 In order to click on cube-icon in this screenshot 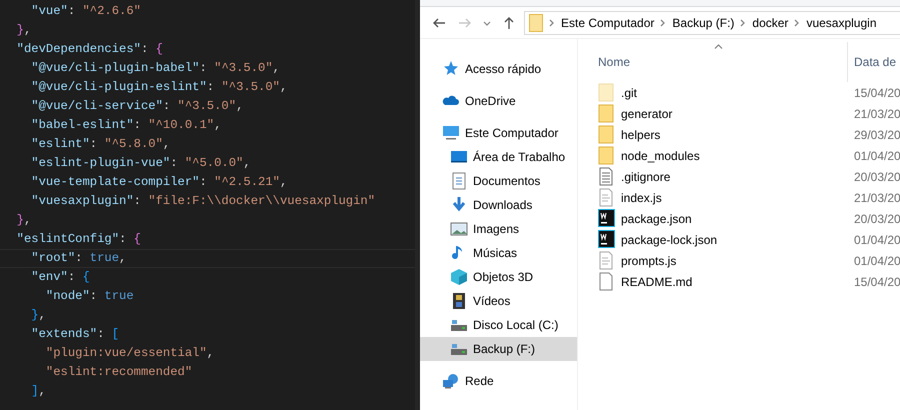, I will do `click(459, 277)`.